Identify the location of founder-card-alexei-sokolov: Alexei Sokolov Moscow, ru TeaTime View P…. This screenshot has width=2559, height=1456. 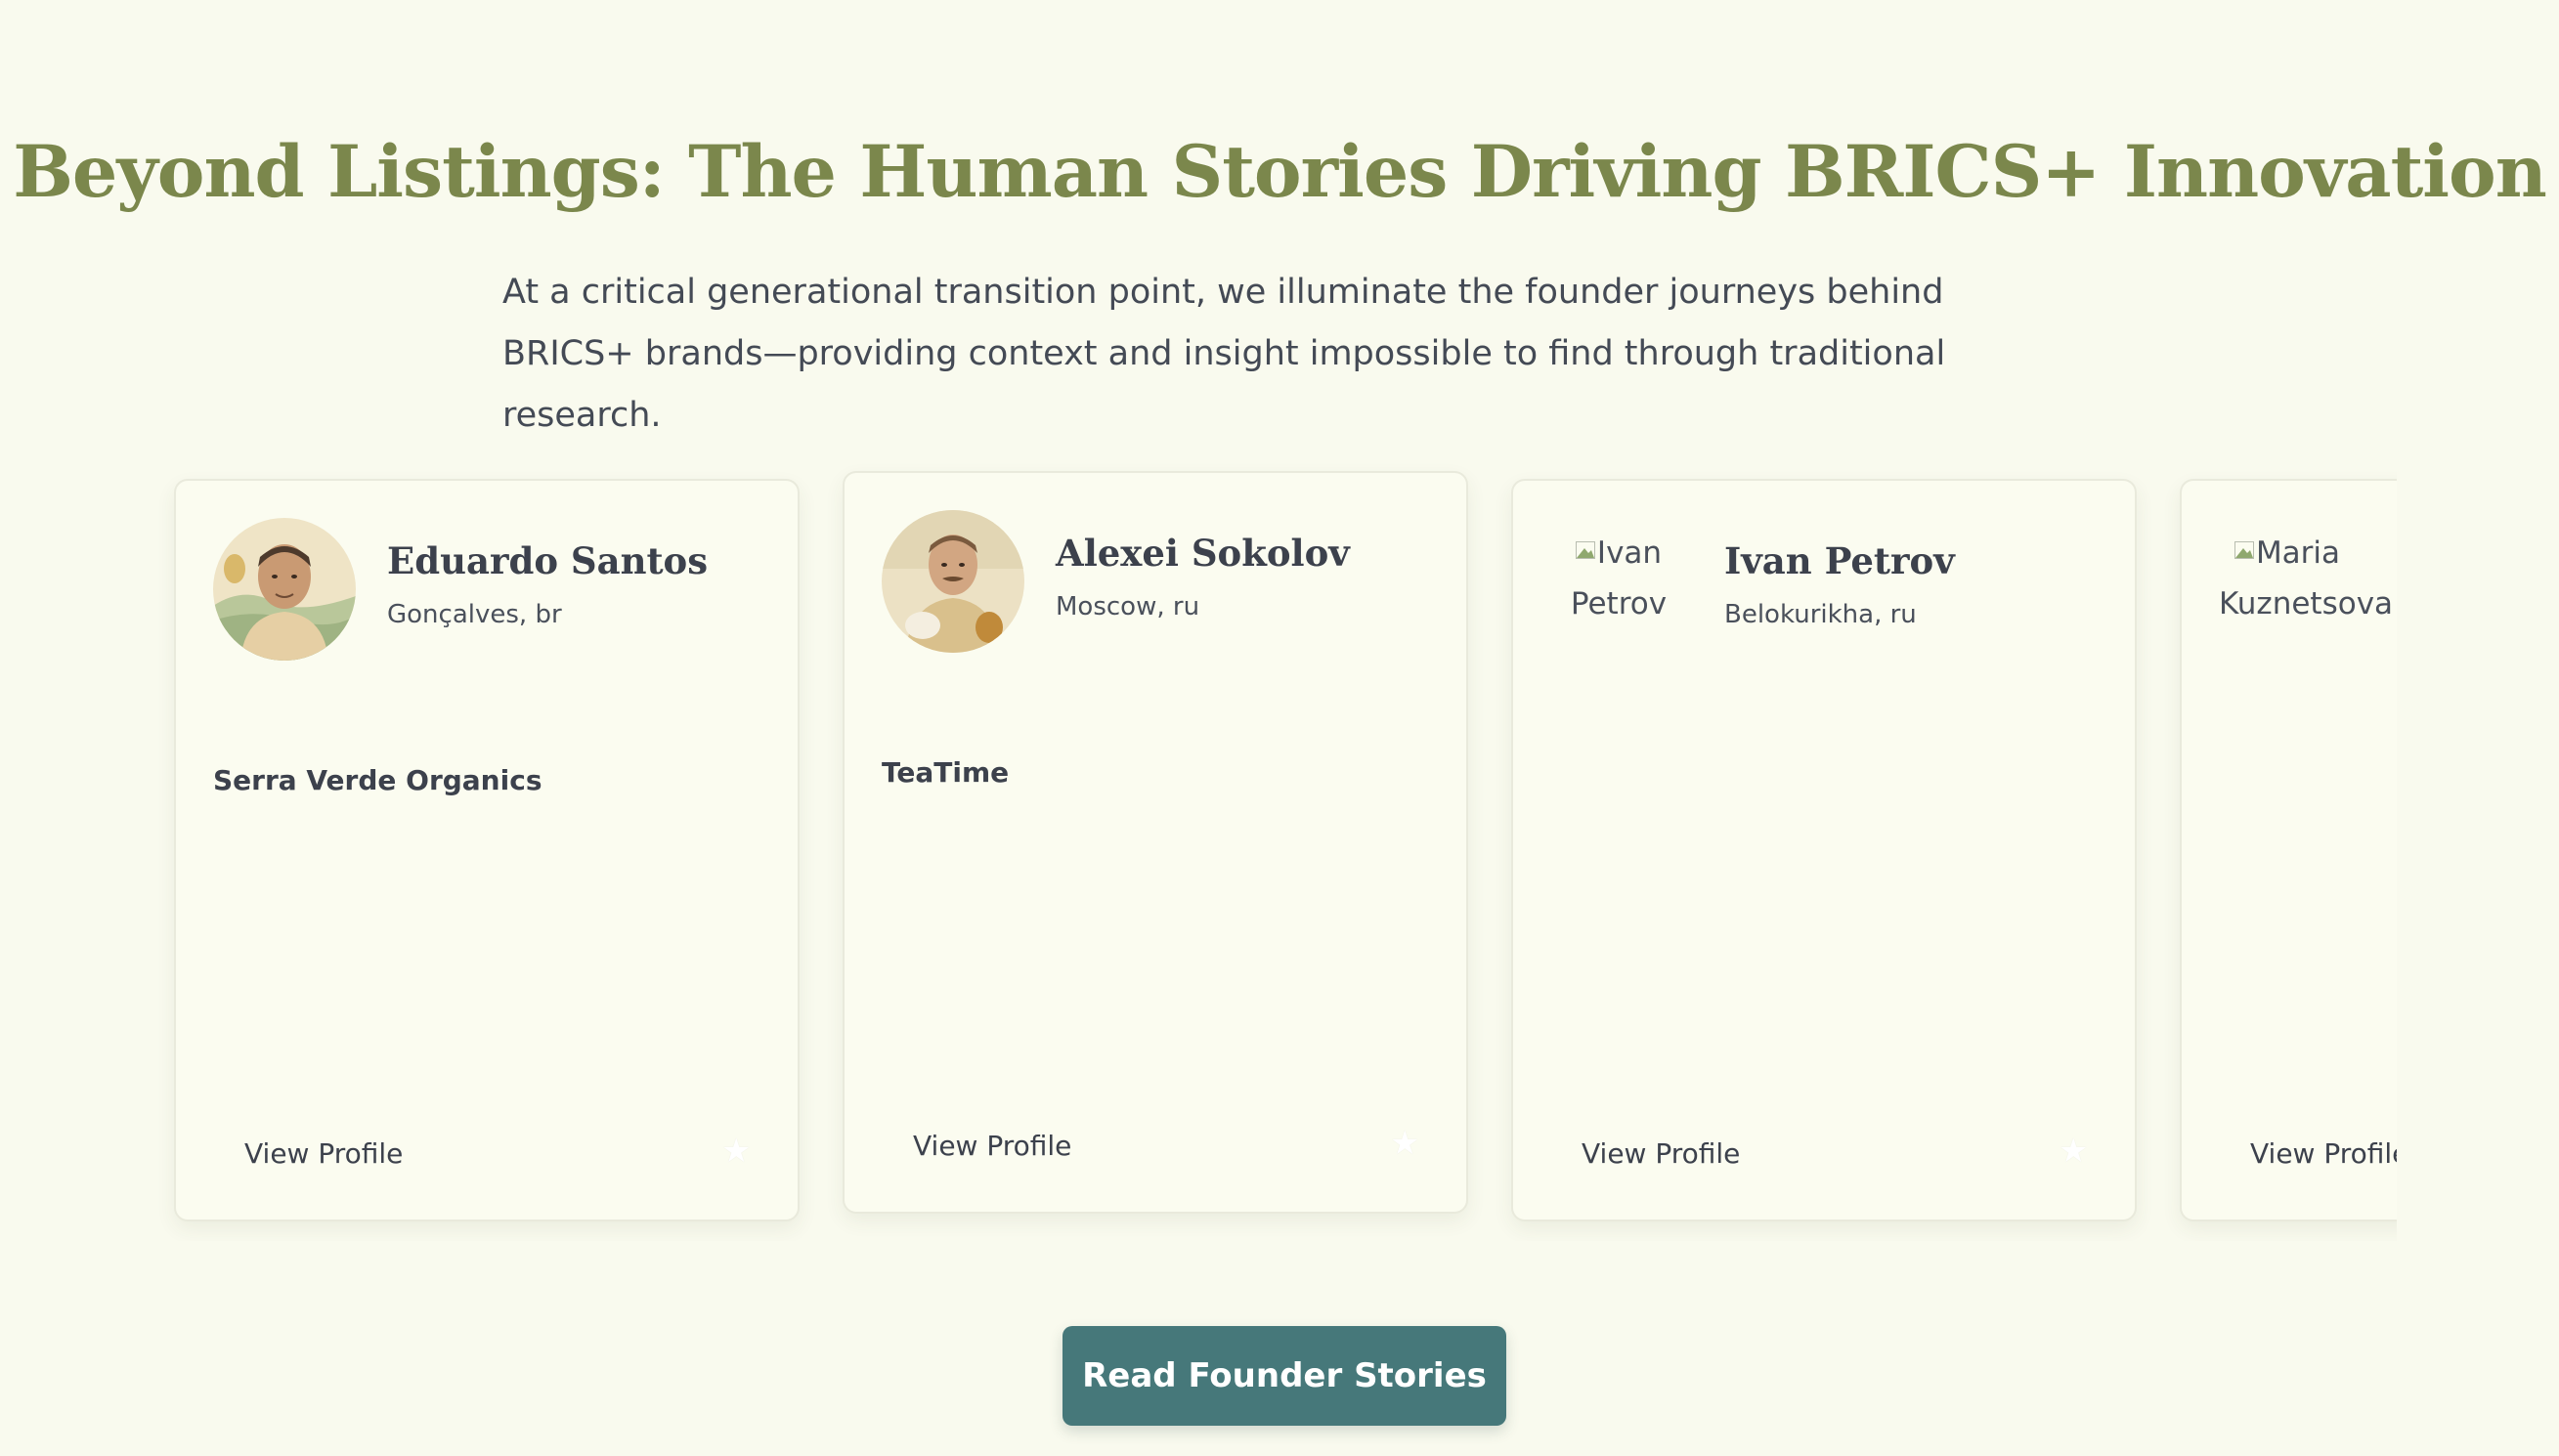
(1156, 842).